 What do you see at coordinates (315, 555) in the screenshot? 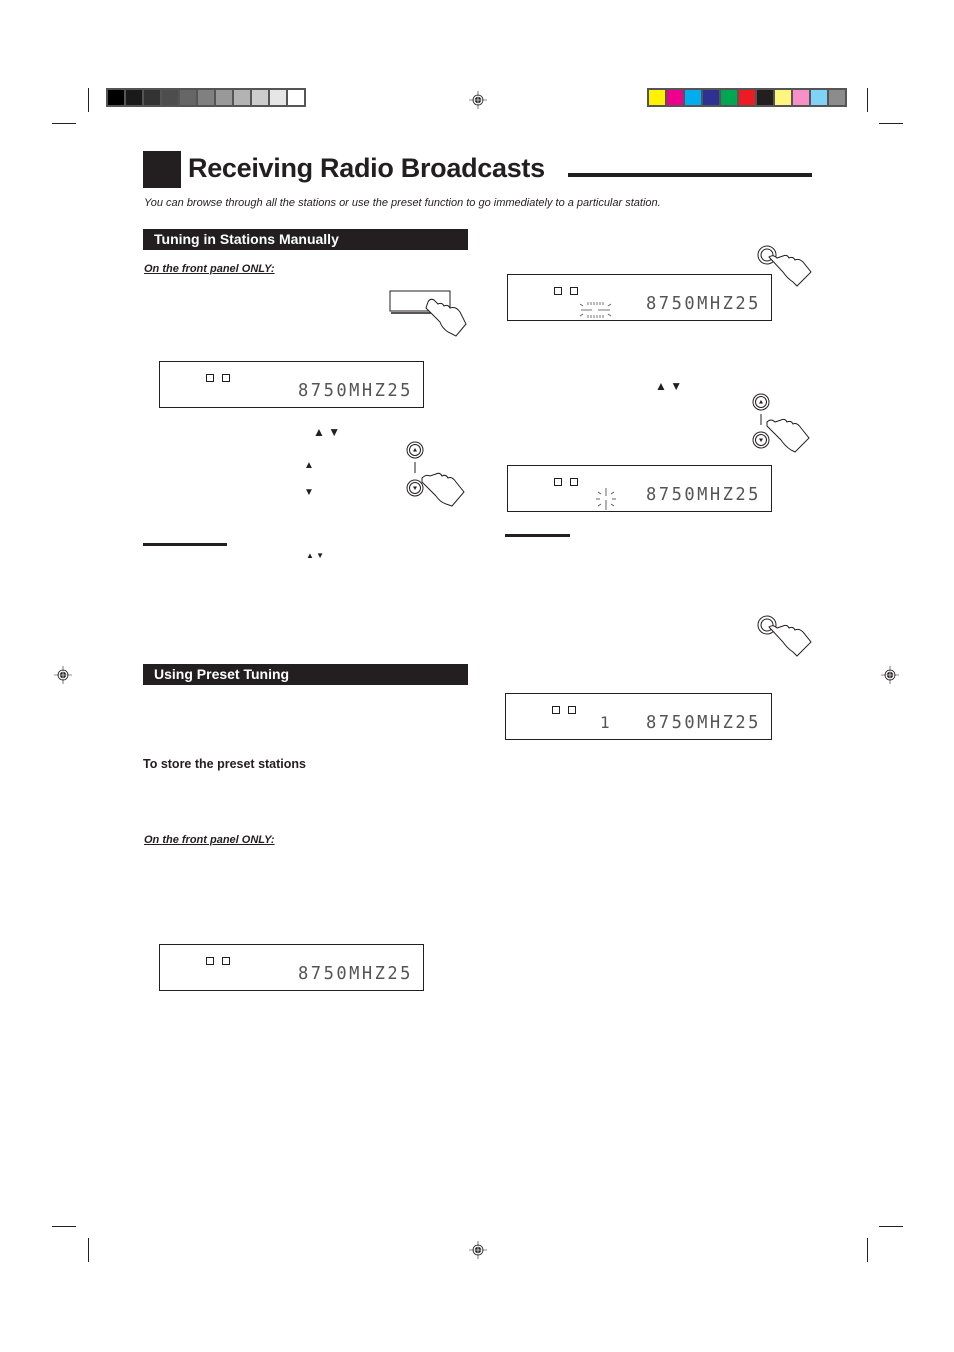
I see `small-up-down-arrows: ▲ ▼` at bounding box center [315, 555].